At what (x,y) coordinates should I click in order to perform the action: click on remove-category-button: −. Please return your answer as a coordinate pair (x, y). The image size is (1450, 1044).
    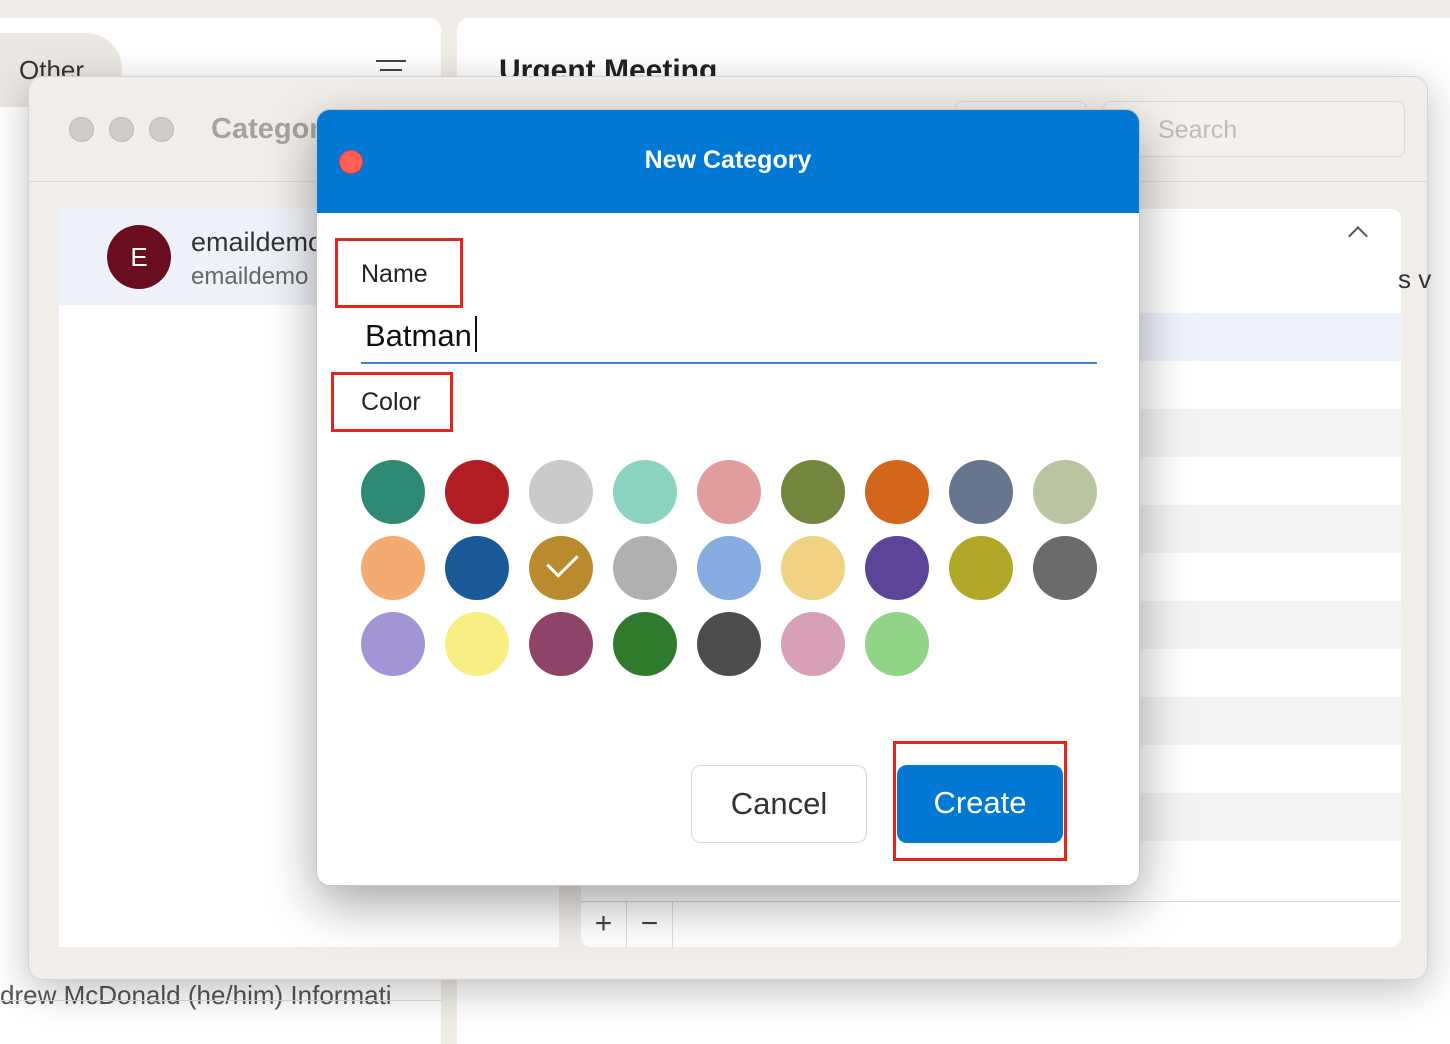
    Looking at the image, I should click on (650, 925).